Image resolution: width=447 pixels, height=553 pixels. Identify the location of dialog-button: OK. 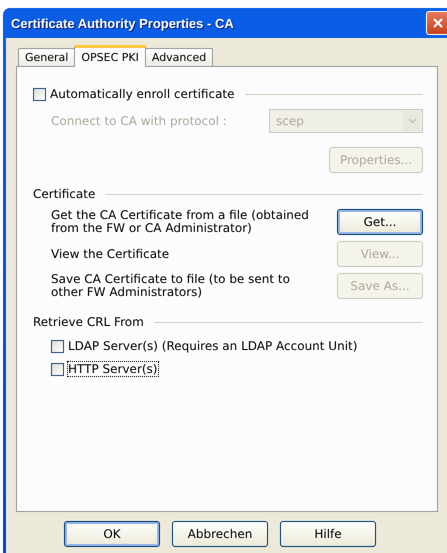
(112, 534).